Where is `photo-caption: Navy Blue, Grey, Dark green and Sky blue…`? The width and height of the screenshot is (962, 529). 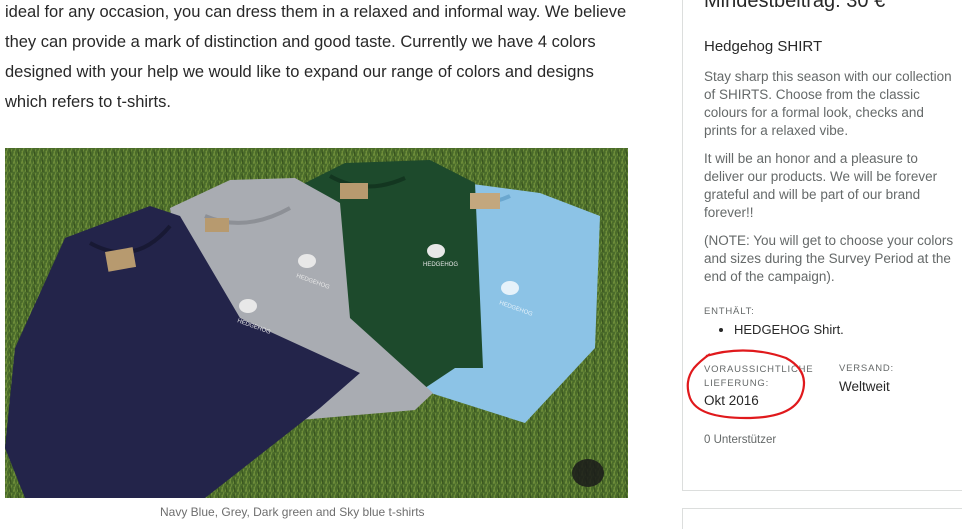
photo-caption: Navy Blue, Grey, Dark green and Sky blue… is located at coordinates (292, 512).